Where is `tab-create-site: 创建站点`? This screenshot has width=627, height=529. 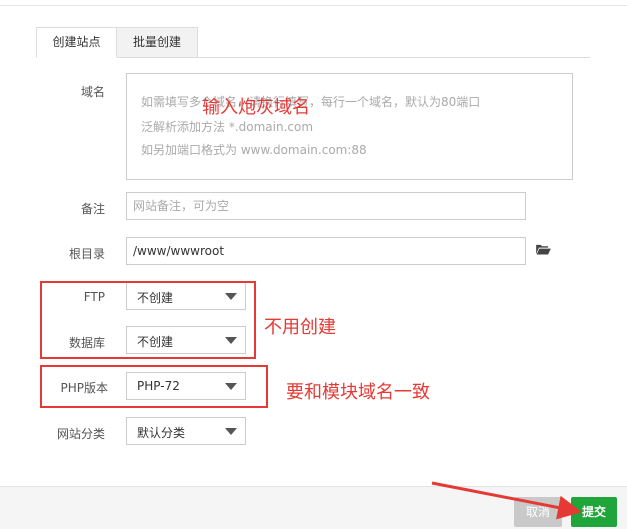 tab-create-site: 创建站点 is located at coordinates (76, 42).